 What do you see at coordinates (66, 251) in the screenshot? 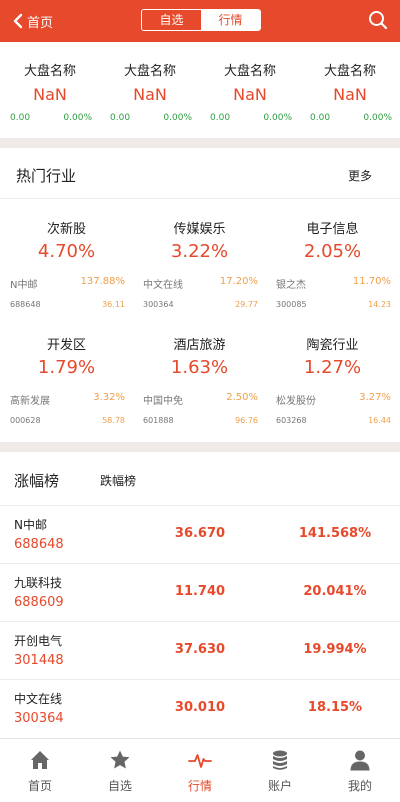
I see `industry-percent: 4.70%` at bounding box center [66, 251].